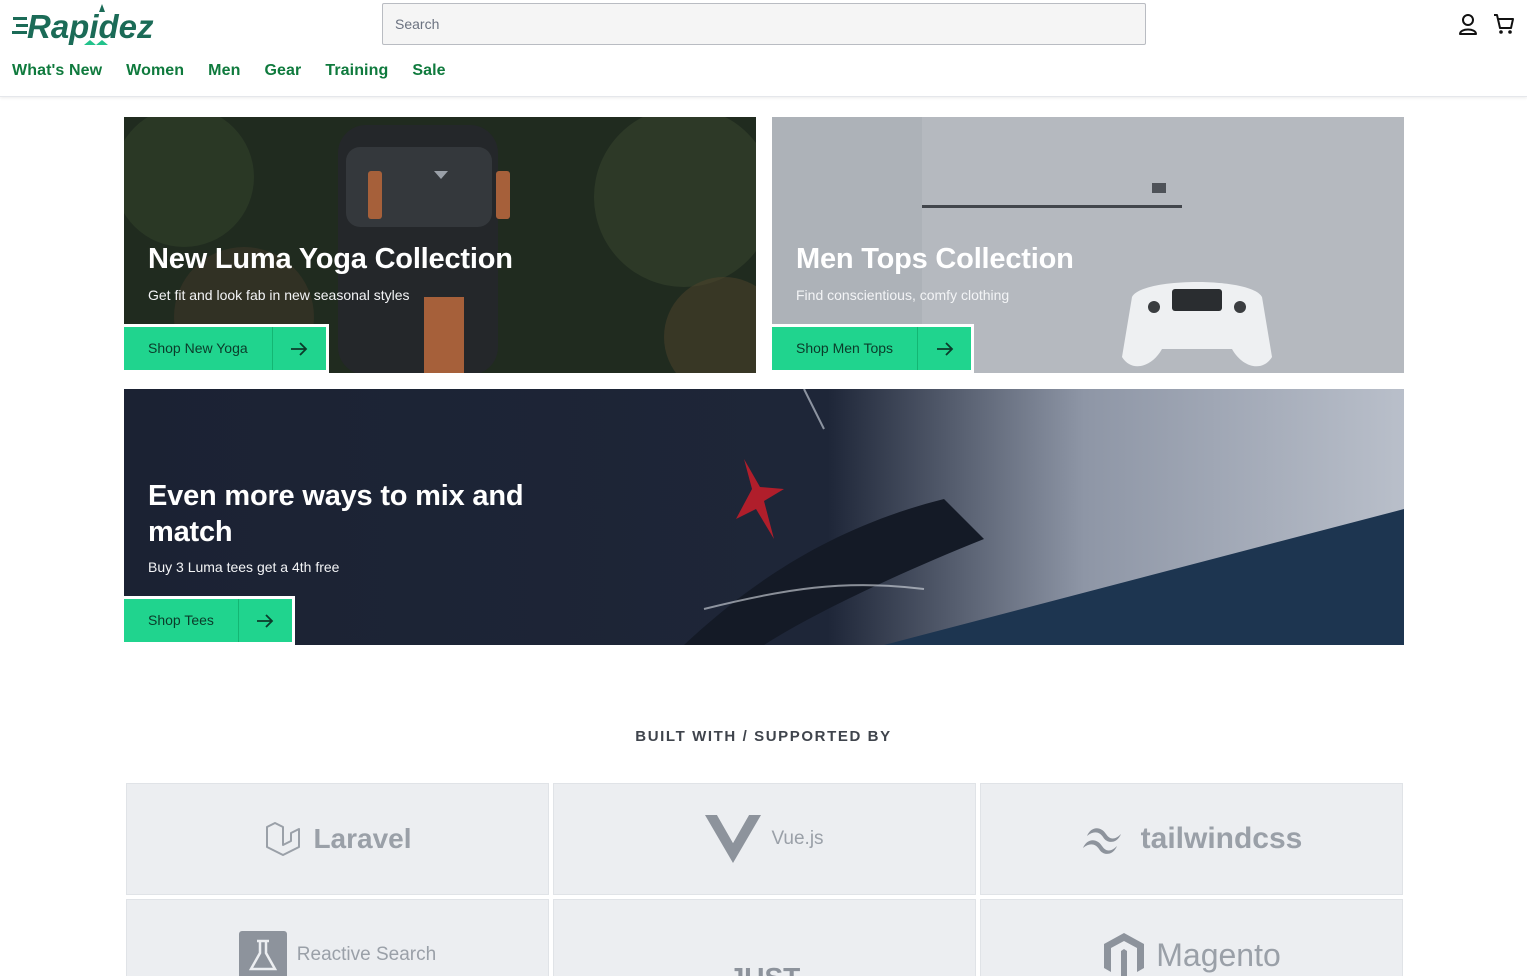 This screenshot has width=1527, height=976. Describe the element at coordinates (733, 839) in the screenshot. I see `vue-icon` at that location.